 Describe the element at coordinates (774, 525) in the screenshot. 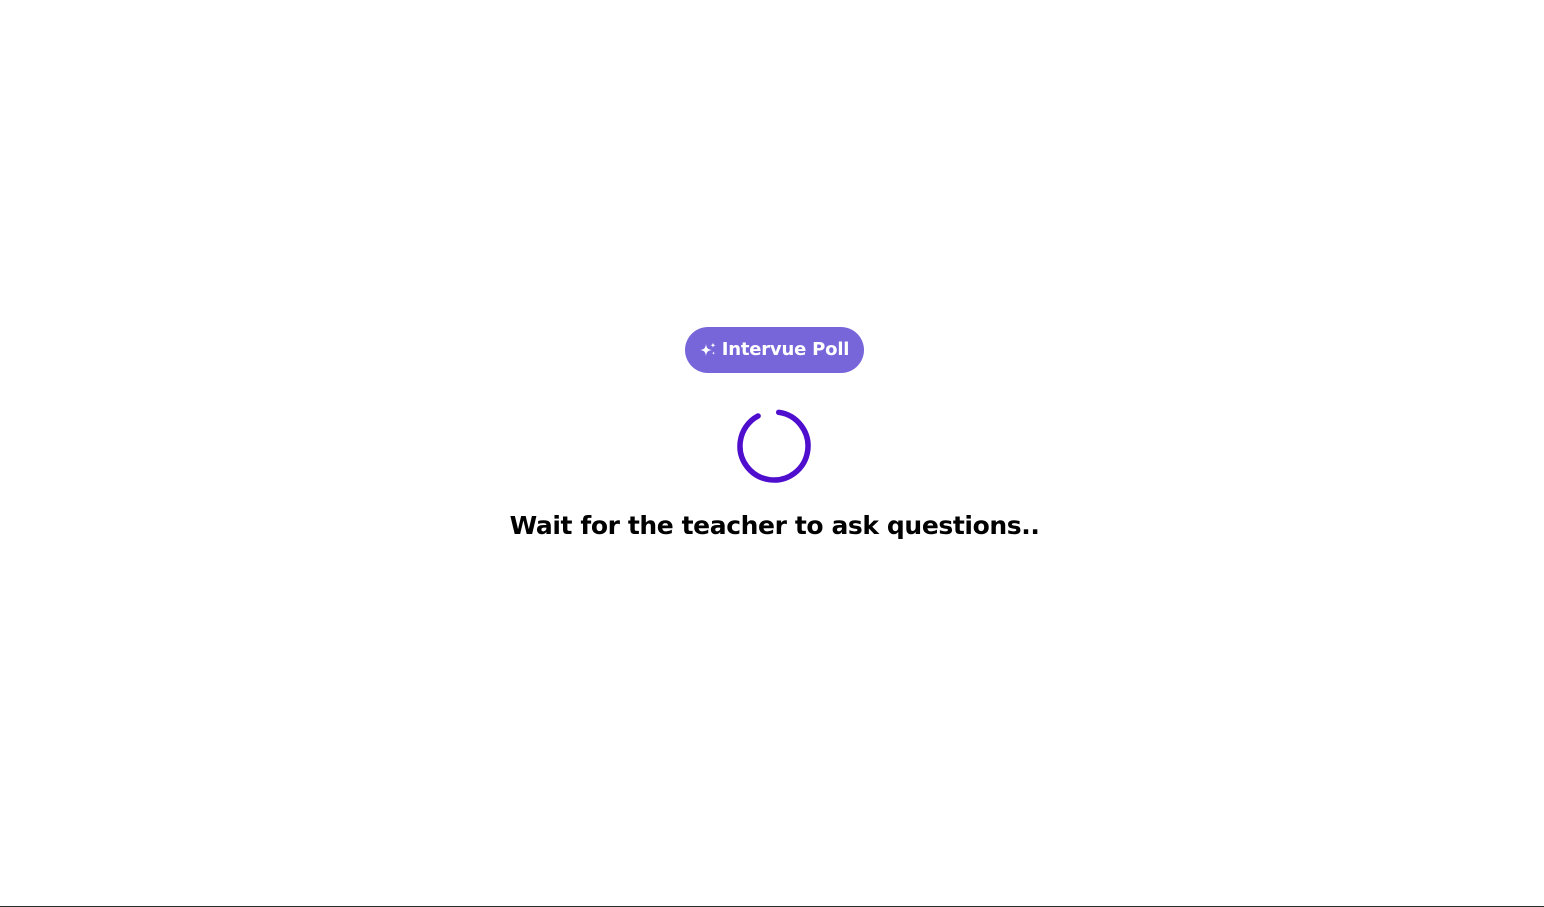

I see `waiting-message: Wait for the teacher to ask questions..` at that location.